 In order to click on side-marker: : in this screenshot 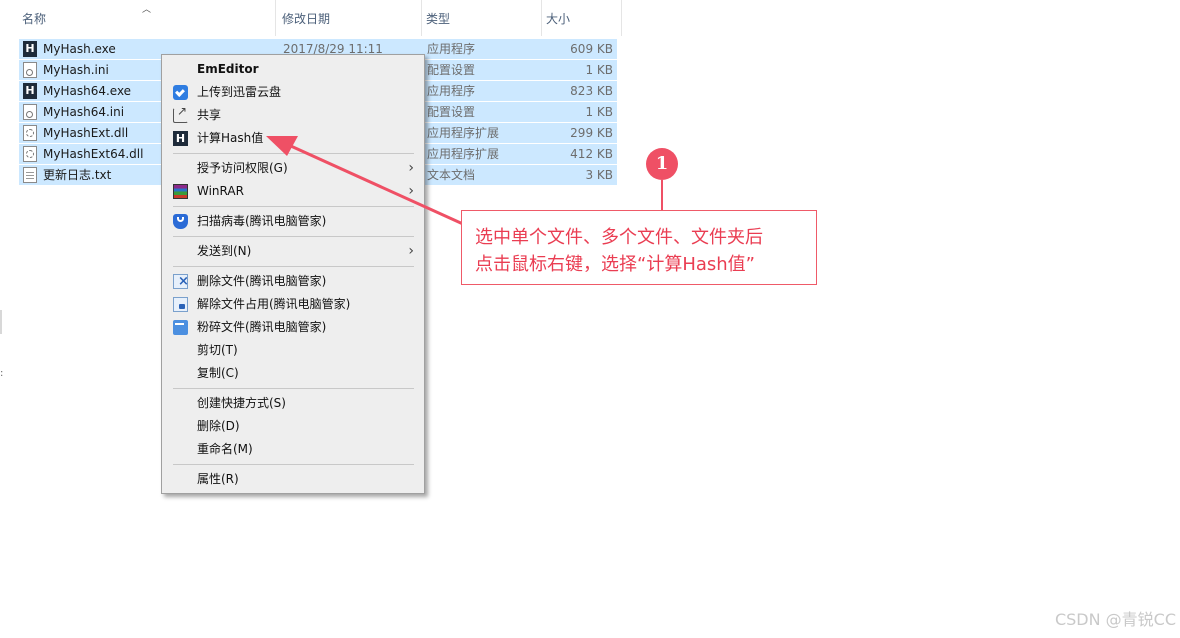, I will do `click(2, 373)`.